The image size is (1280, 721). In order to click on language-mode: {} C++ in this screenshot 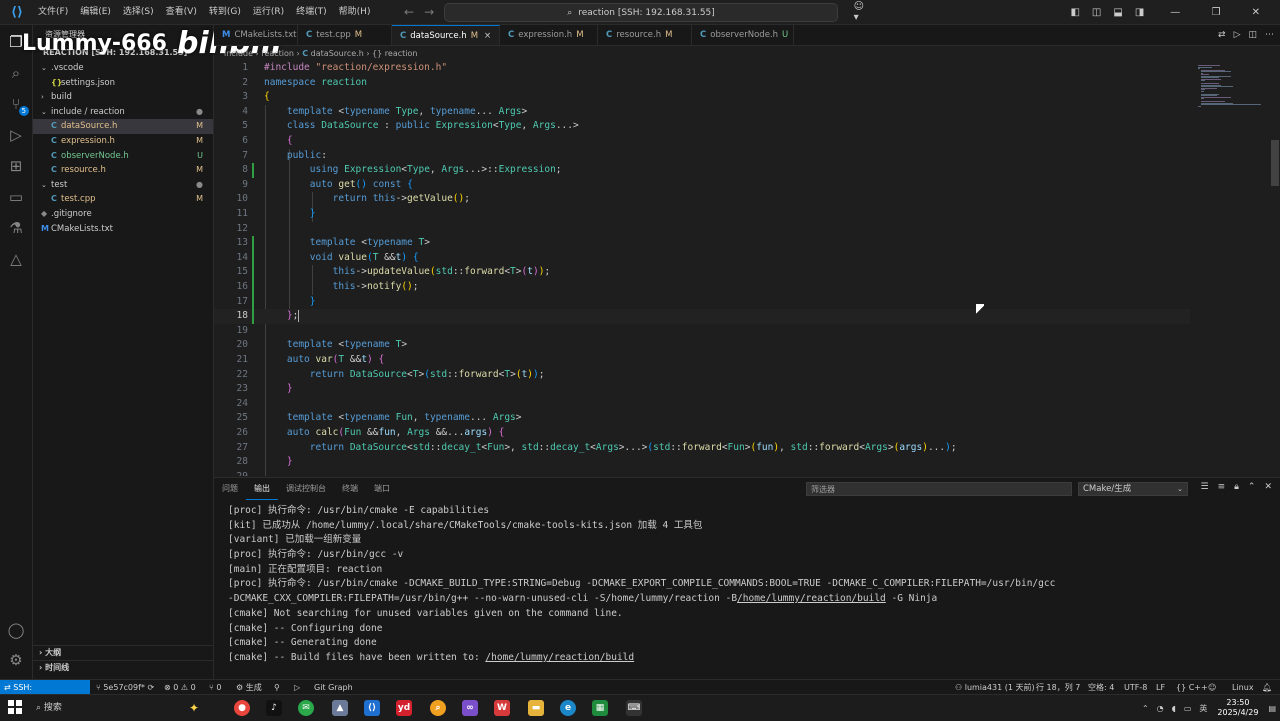, I will do `click(1192, 687)`.